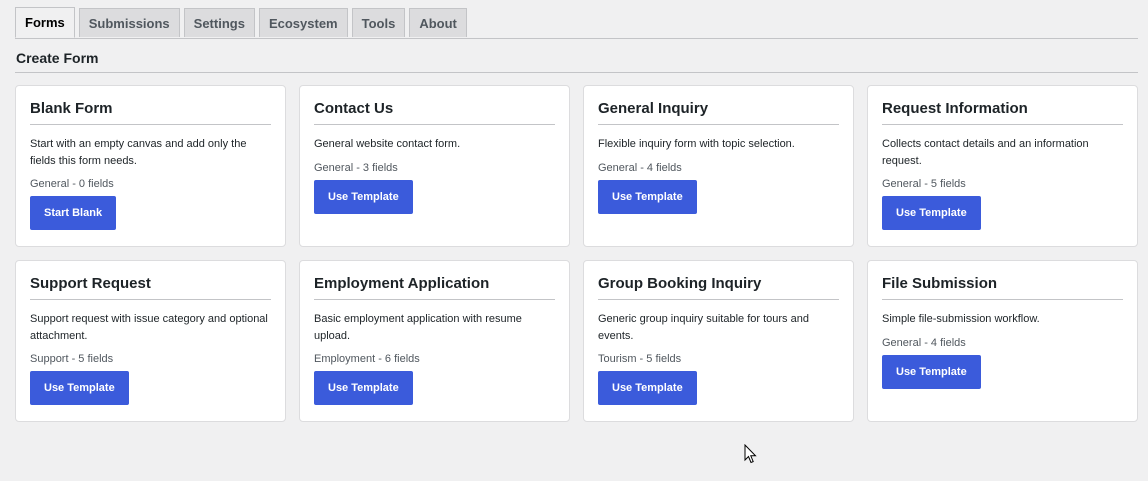 This screenshot has width=1148, height=481. Describe the element at coordinates (367, 359) in the screenshot. I see `card-meta: Employment - 6 fields` at that location.